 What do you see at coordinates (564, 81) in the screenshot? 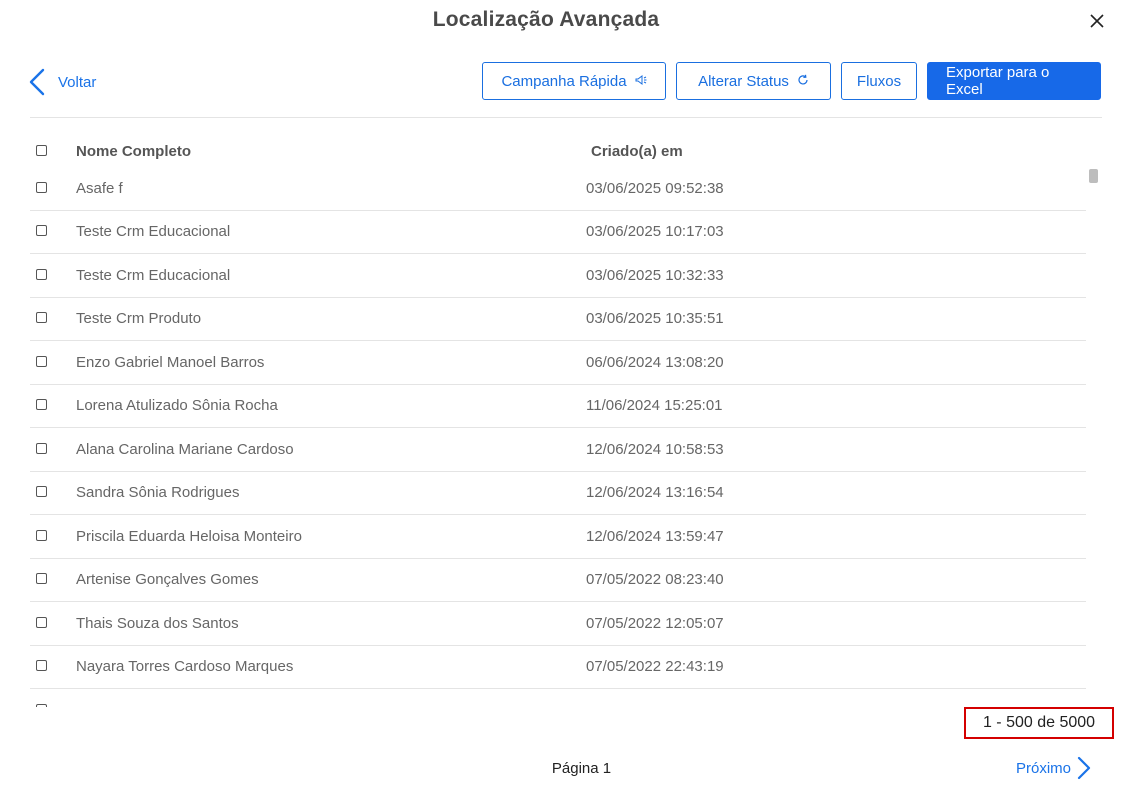
I see `campanha-rapida-label: Campanha Rápida` at bounding box center [564, 81].